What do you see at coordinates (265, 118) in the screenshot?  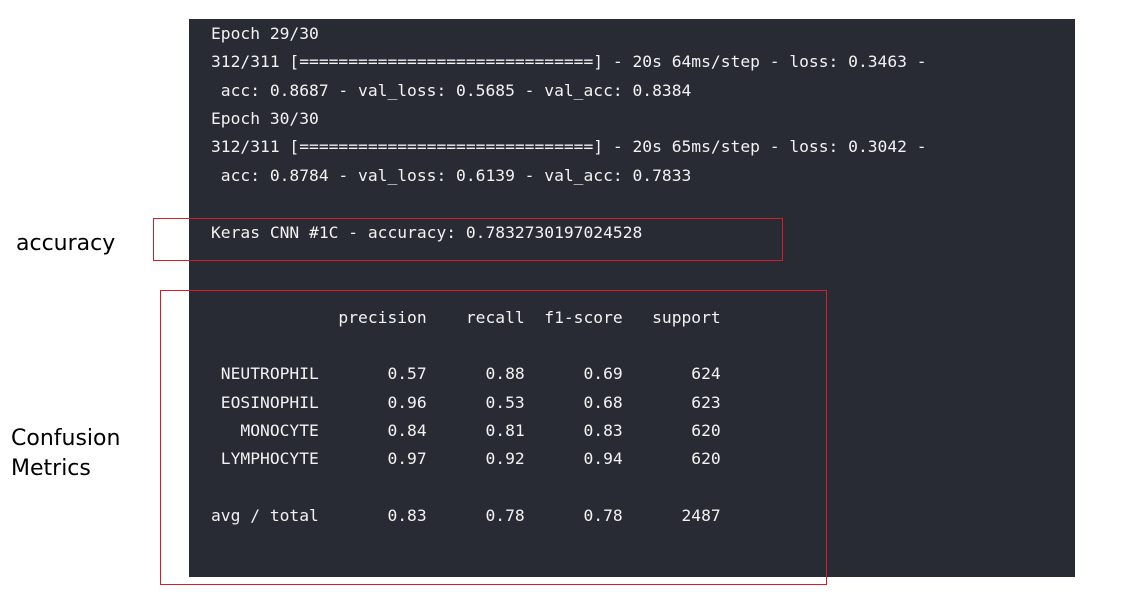 I see `log-line-epoch-30: Epoch 30/30` at bounding box center [265, 118].